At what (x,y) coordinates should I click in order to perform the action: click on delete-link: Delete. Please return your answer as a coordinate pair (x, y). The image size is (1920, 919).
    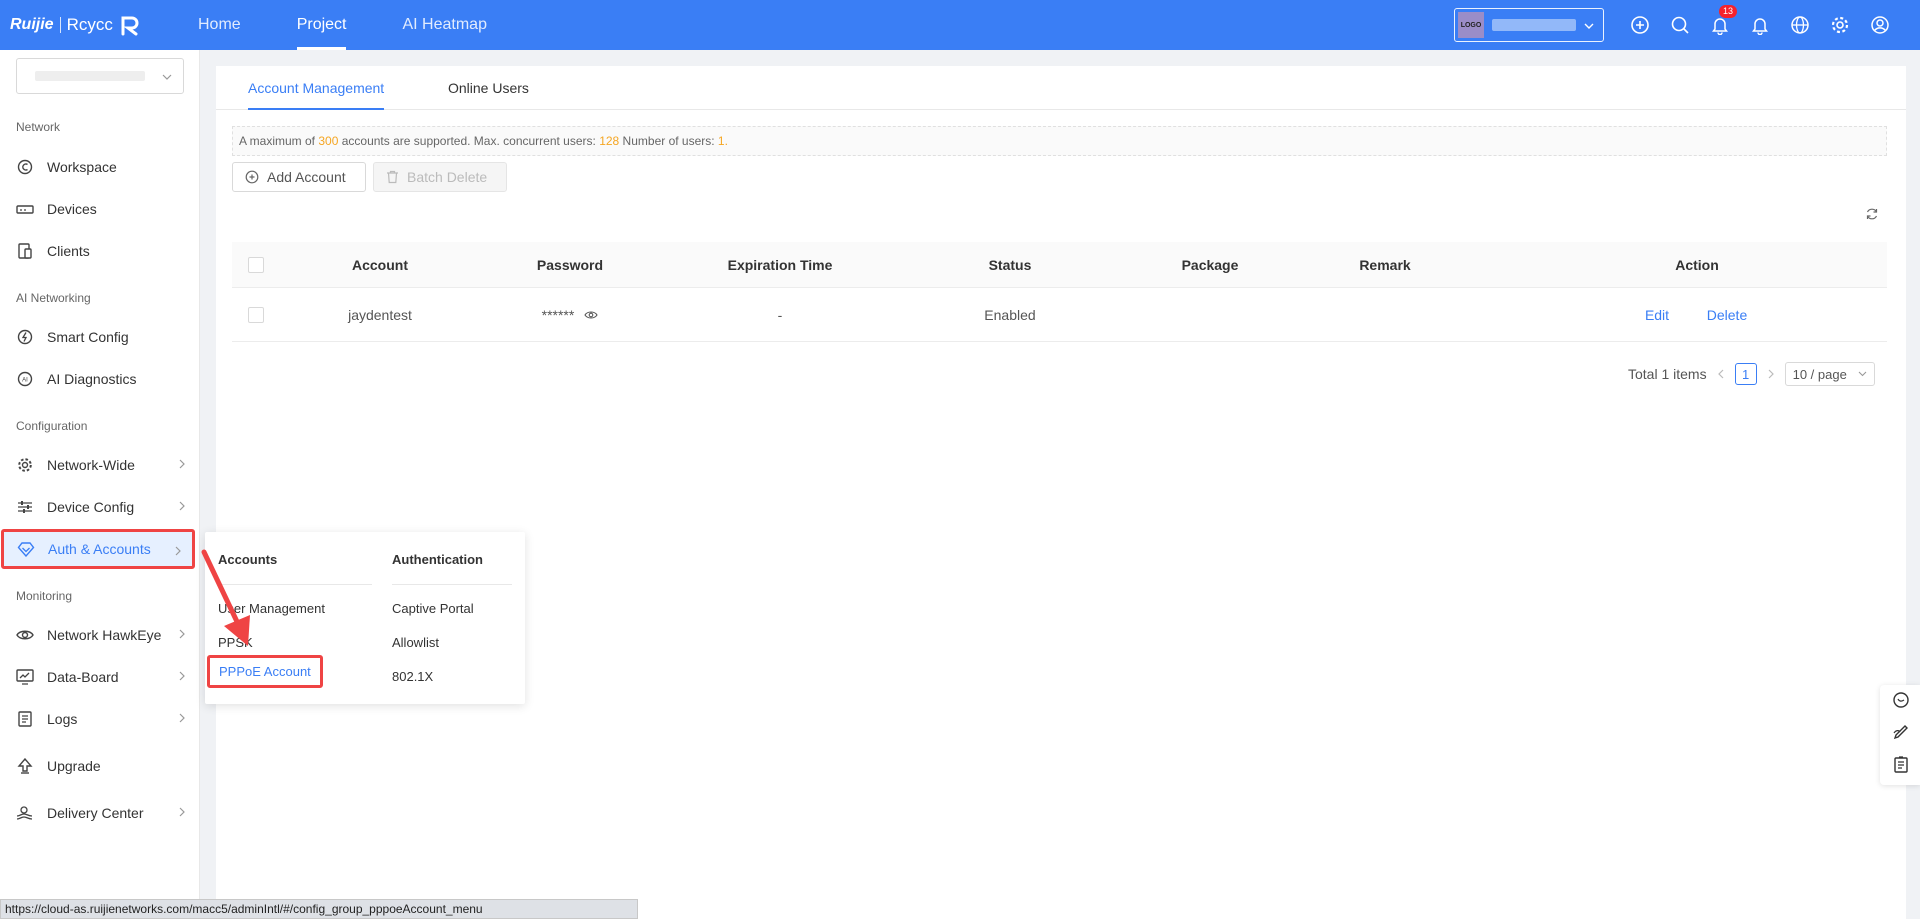
    Looking at the image, I should click on (1727, 315).